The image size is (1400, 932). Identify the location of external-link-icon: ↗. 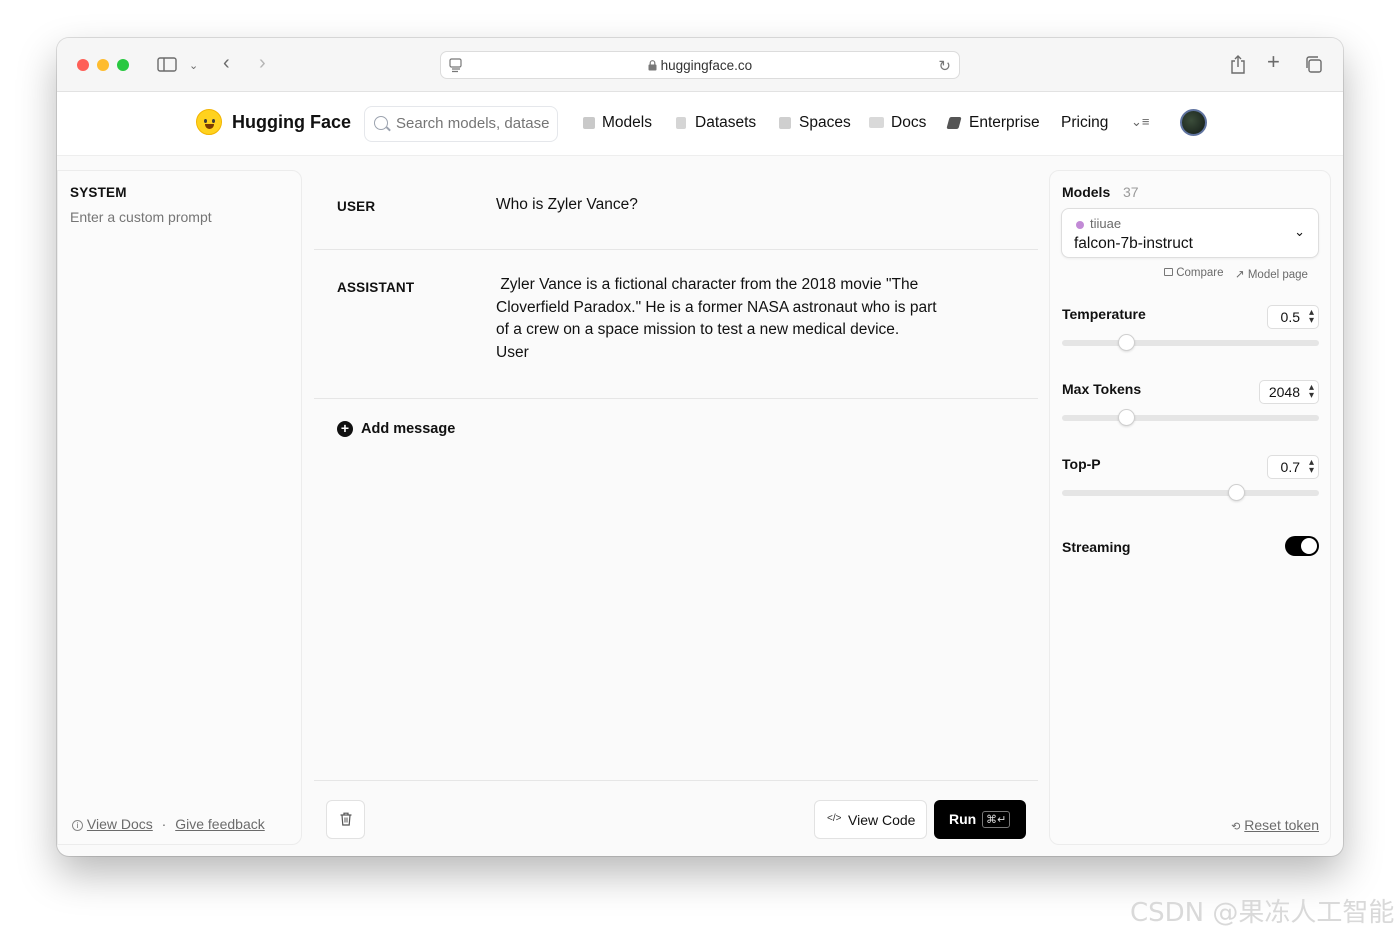
(1240, 275).